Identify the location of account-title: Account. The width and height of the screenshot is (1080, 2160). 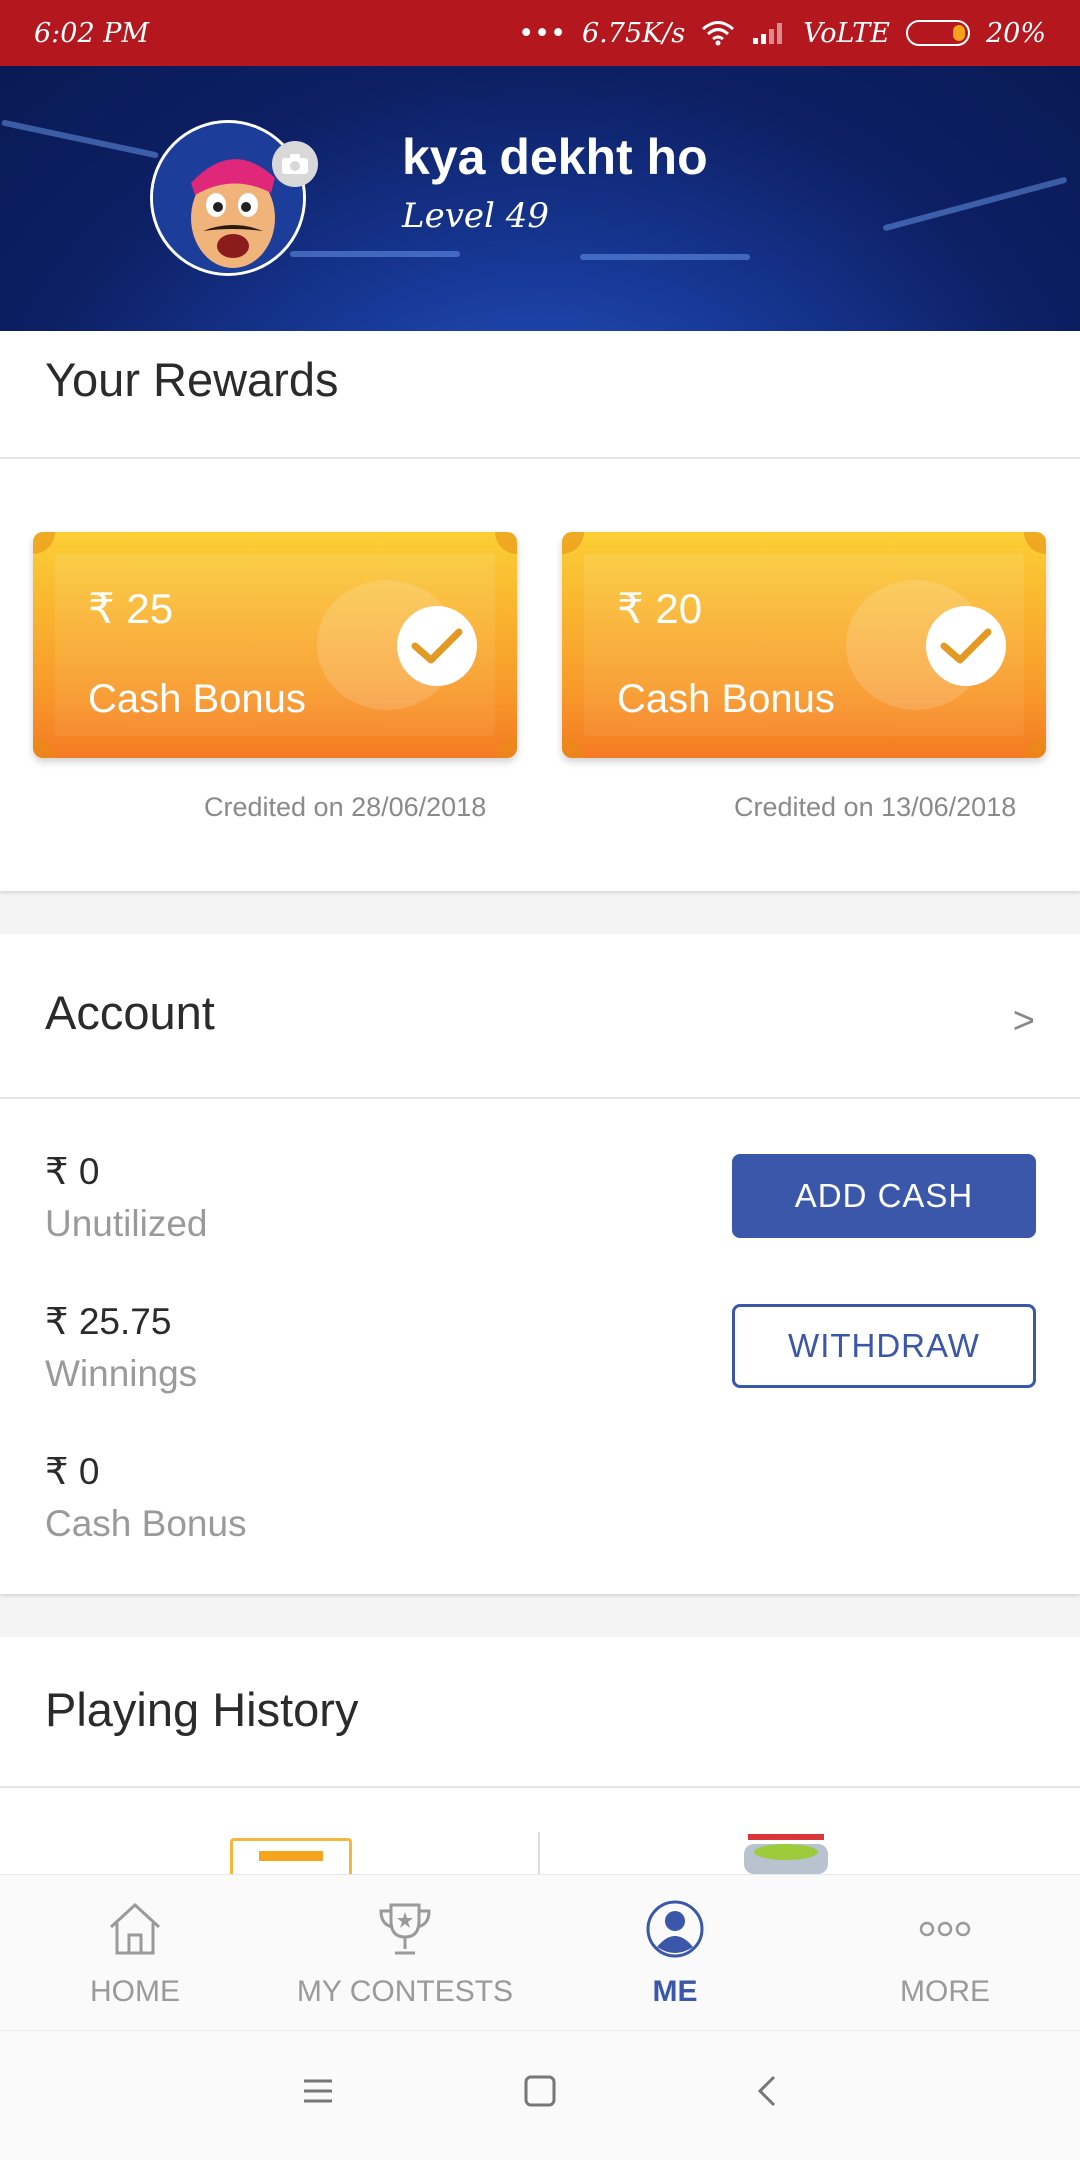
(130, 1012).